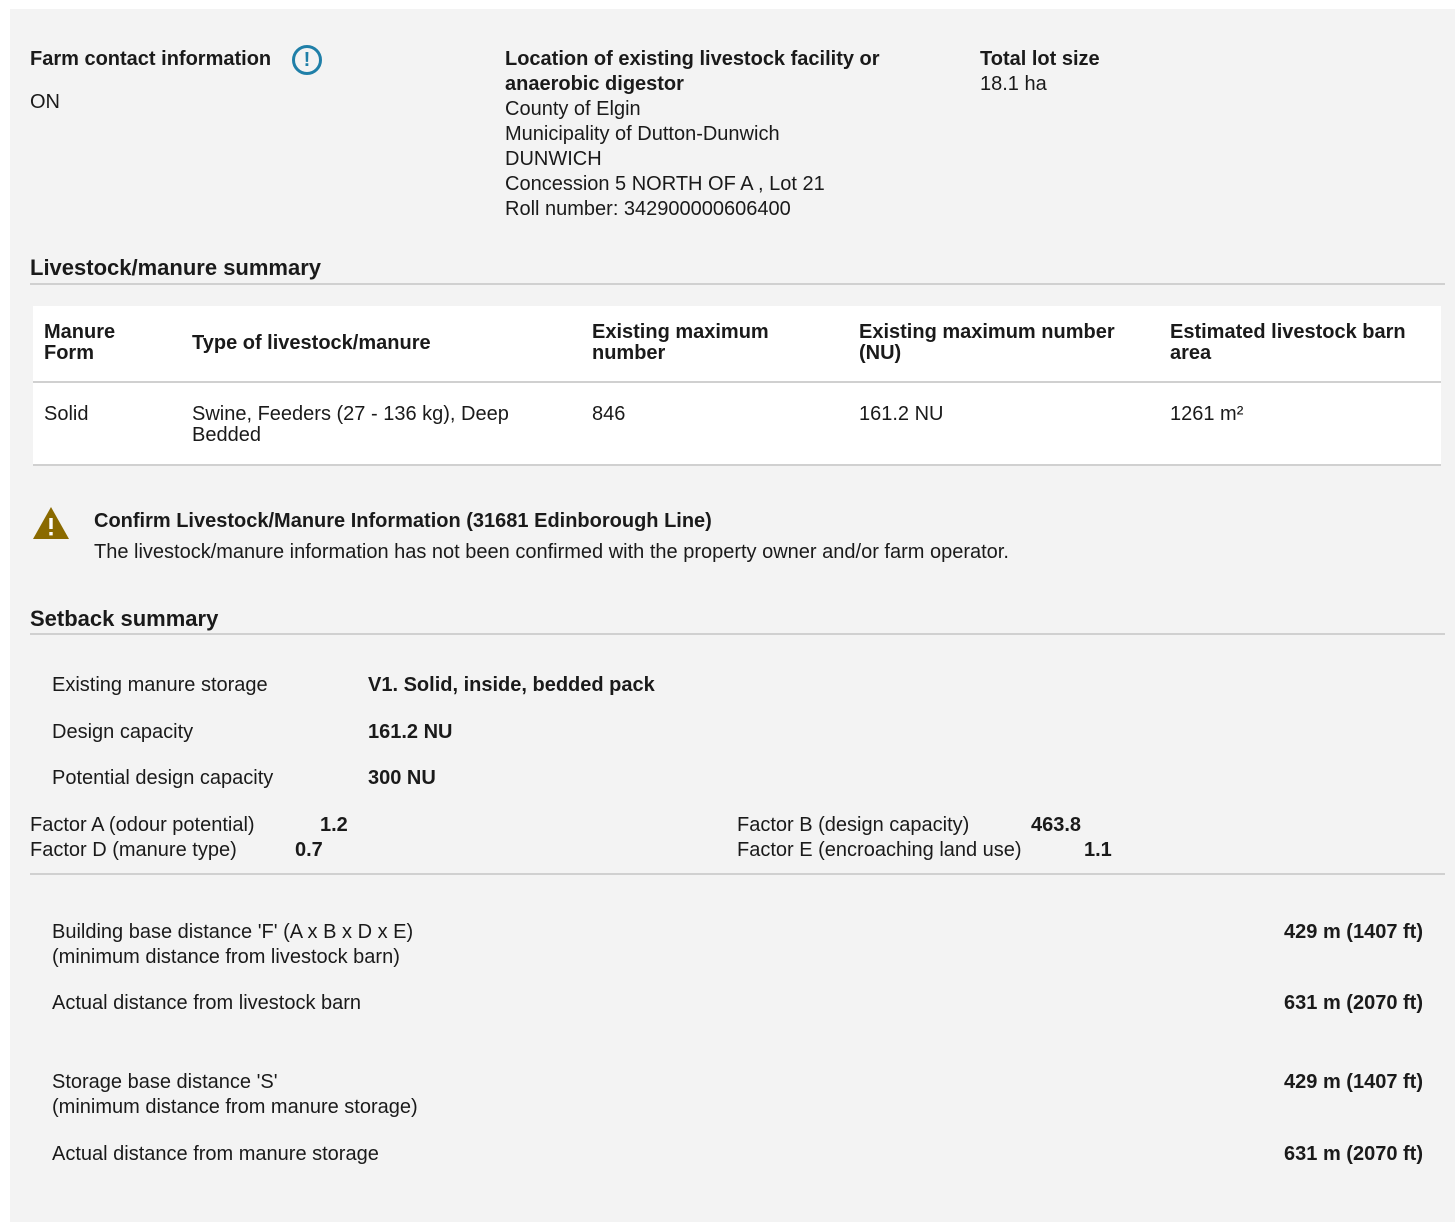  I want to click on actual-barn-distance-label: Actual distance from livestock barn, so click(207, 1003).